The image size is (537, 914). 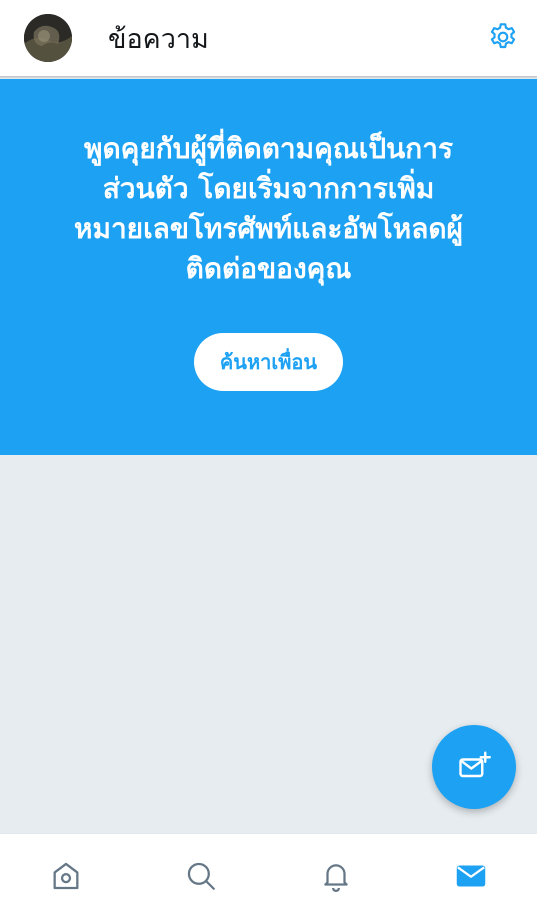 I want to click on new-message-button, so click(x=474, y=767).